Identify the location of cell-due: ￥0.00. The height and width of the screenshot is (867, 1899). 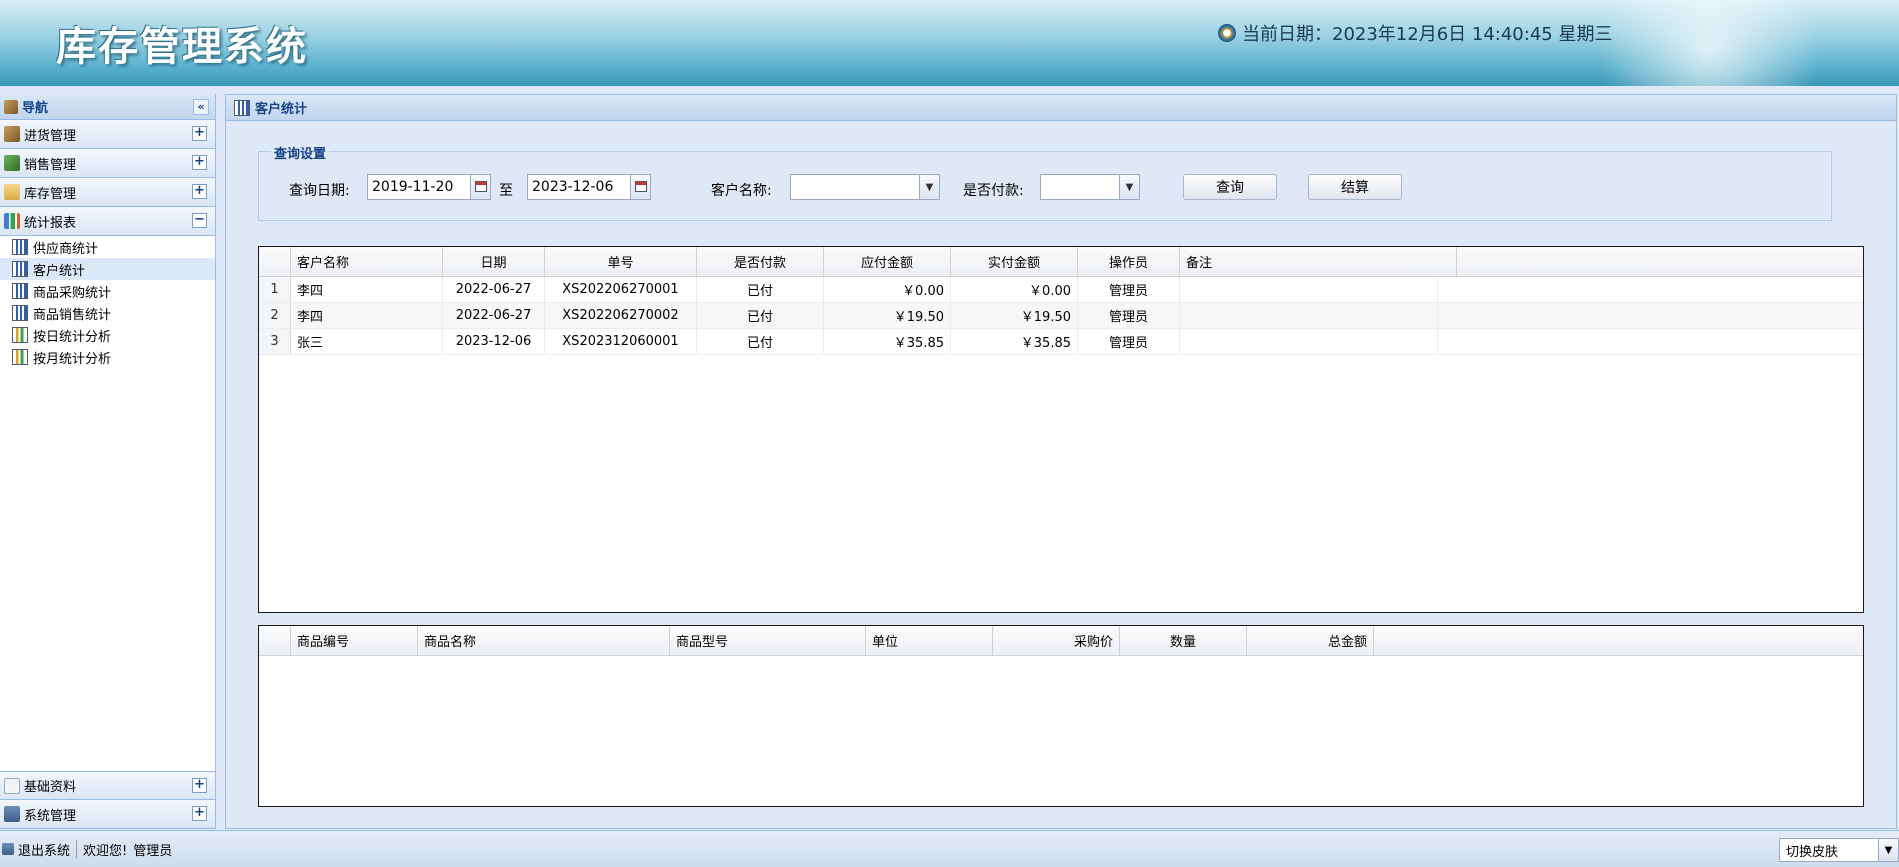
(887, 289).